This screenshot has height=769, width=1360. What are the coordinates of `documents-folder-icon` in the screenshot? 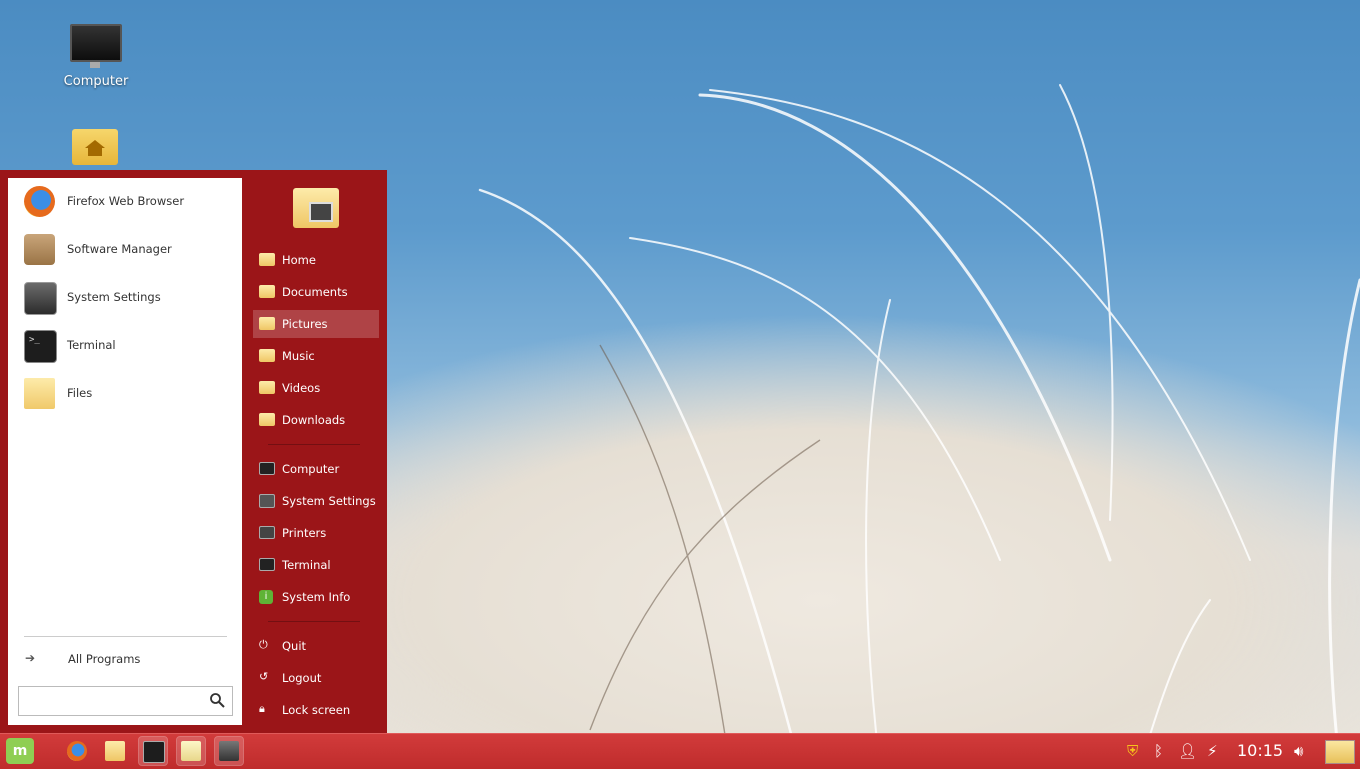 It's located at (267, 291).